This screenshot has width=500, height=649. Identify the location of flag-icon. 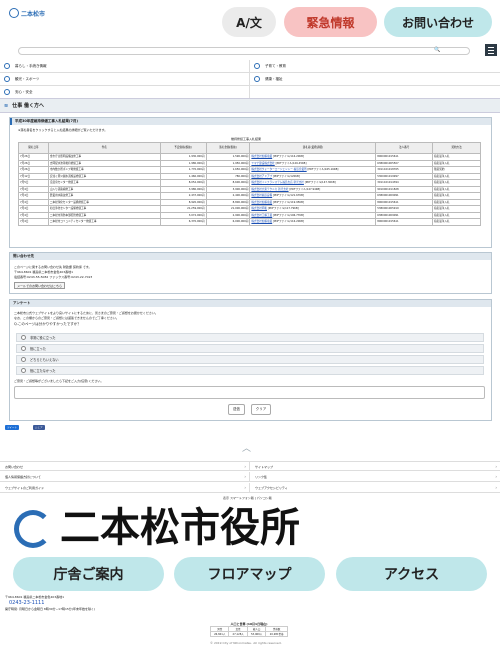
(7, 79).